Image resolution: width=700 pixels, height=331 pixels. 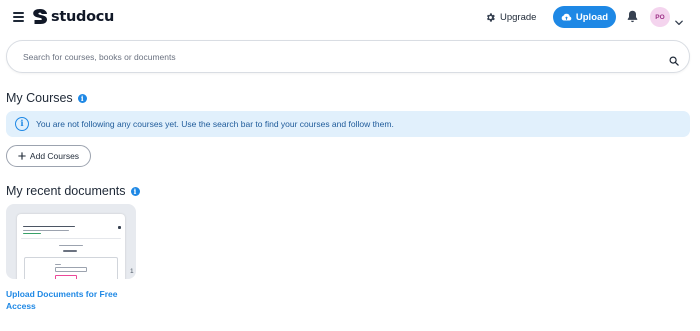 I want to click on recent-documents-heading: My recent documents i, so click(x=73, y=191).